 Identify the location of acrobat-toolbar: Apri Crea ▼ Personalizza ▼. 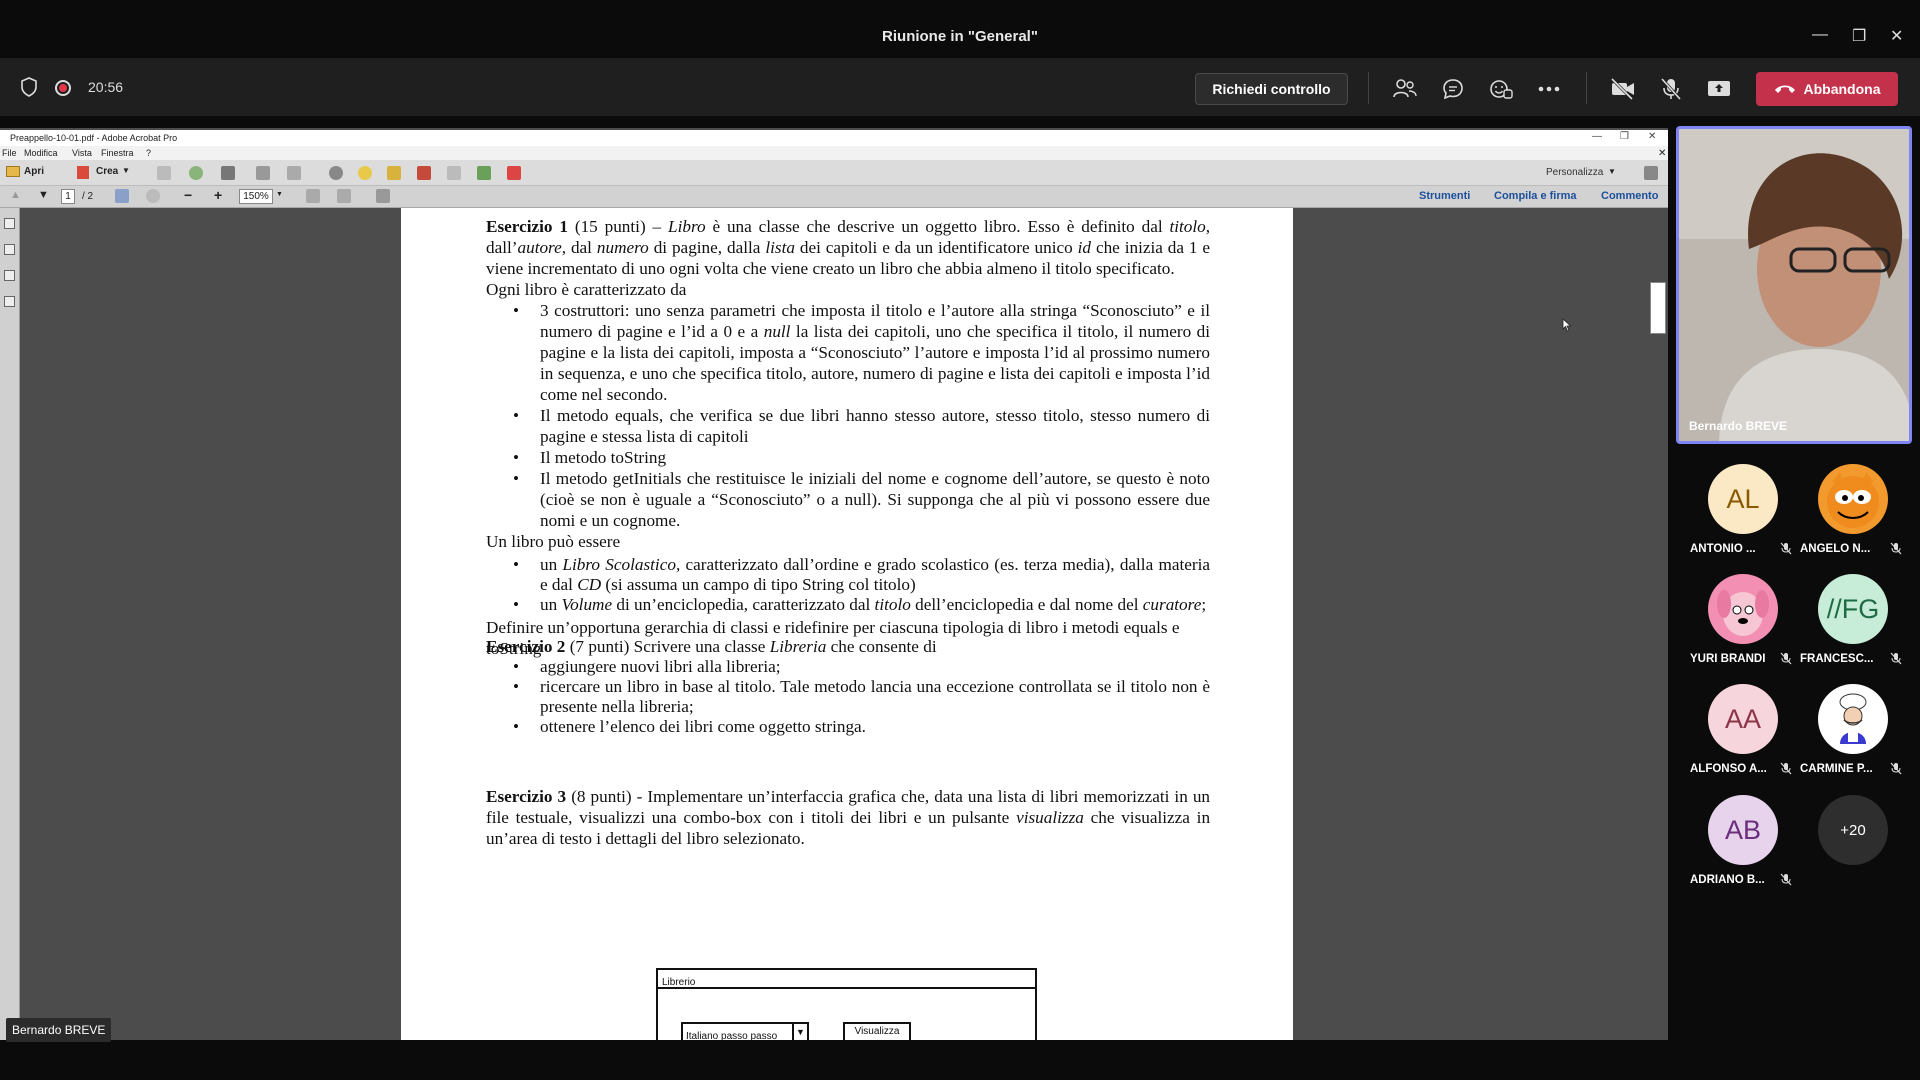
(834, 173).